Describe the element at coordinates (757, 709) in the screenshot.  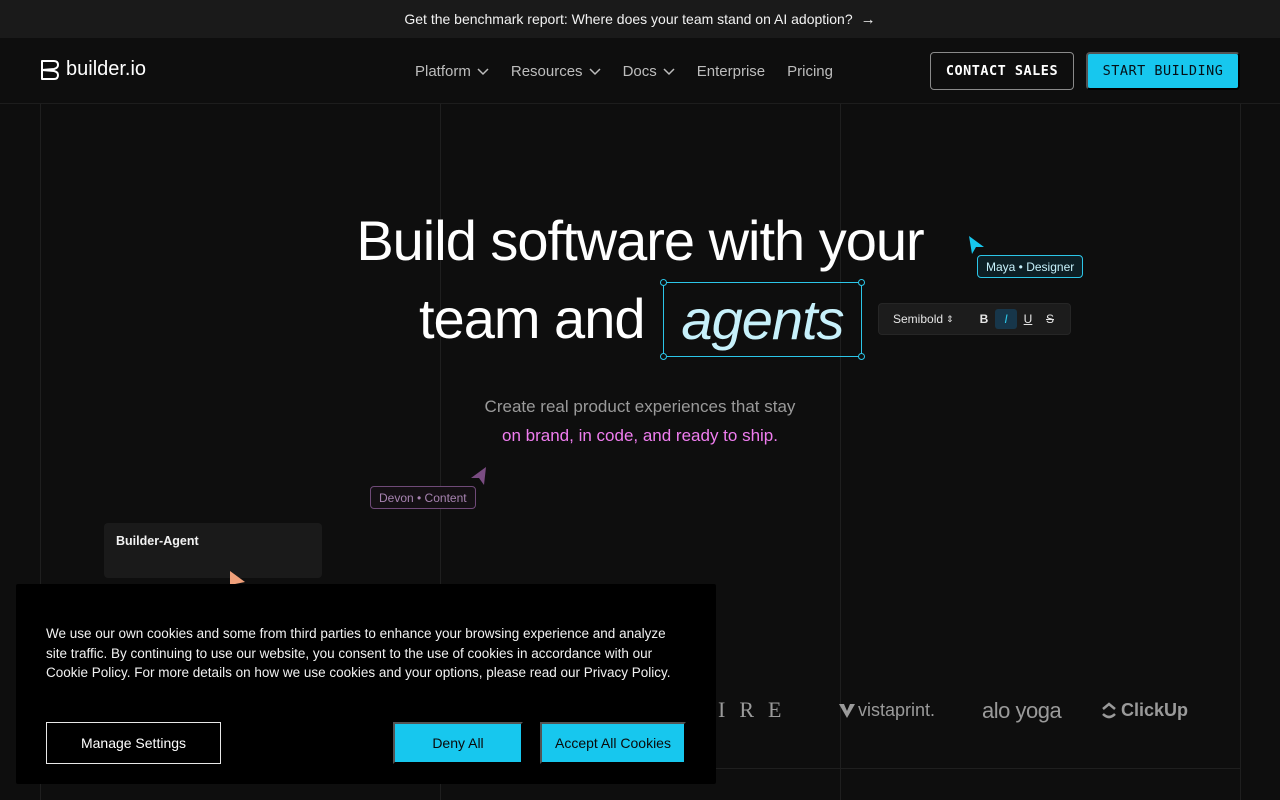
I see `customer-logo-partial: IRE` at that location.